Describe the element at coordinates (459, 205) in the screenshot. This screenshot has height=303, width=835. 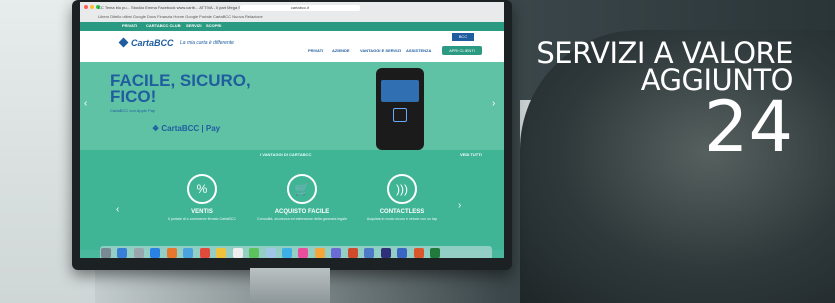
I see `feature-next-arrow-icon: ›` at that location.